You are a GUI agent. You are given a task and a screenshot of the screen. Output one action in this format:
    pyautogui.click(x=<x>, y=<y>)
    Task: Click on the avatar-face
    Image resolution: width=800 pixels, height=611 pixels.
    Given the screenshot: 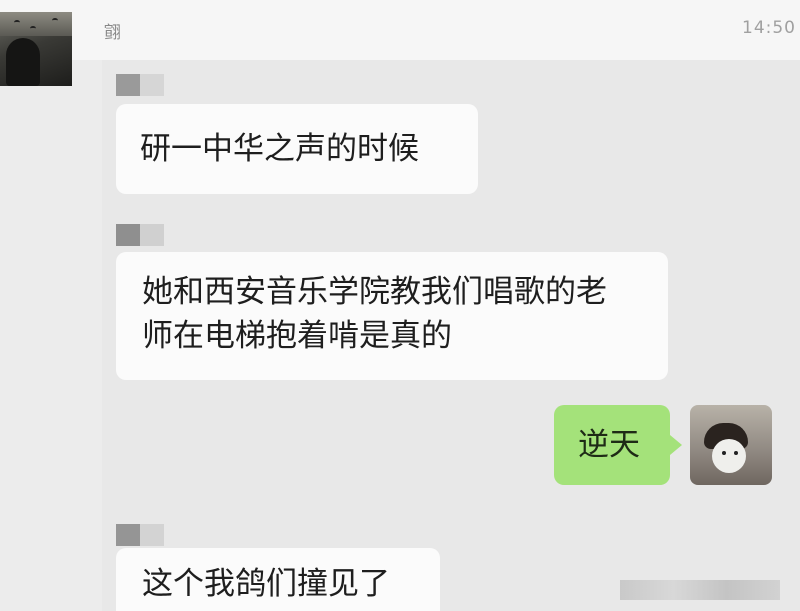 What is the action you would take?
    pyautogui.click(x=729, y=456)
    